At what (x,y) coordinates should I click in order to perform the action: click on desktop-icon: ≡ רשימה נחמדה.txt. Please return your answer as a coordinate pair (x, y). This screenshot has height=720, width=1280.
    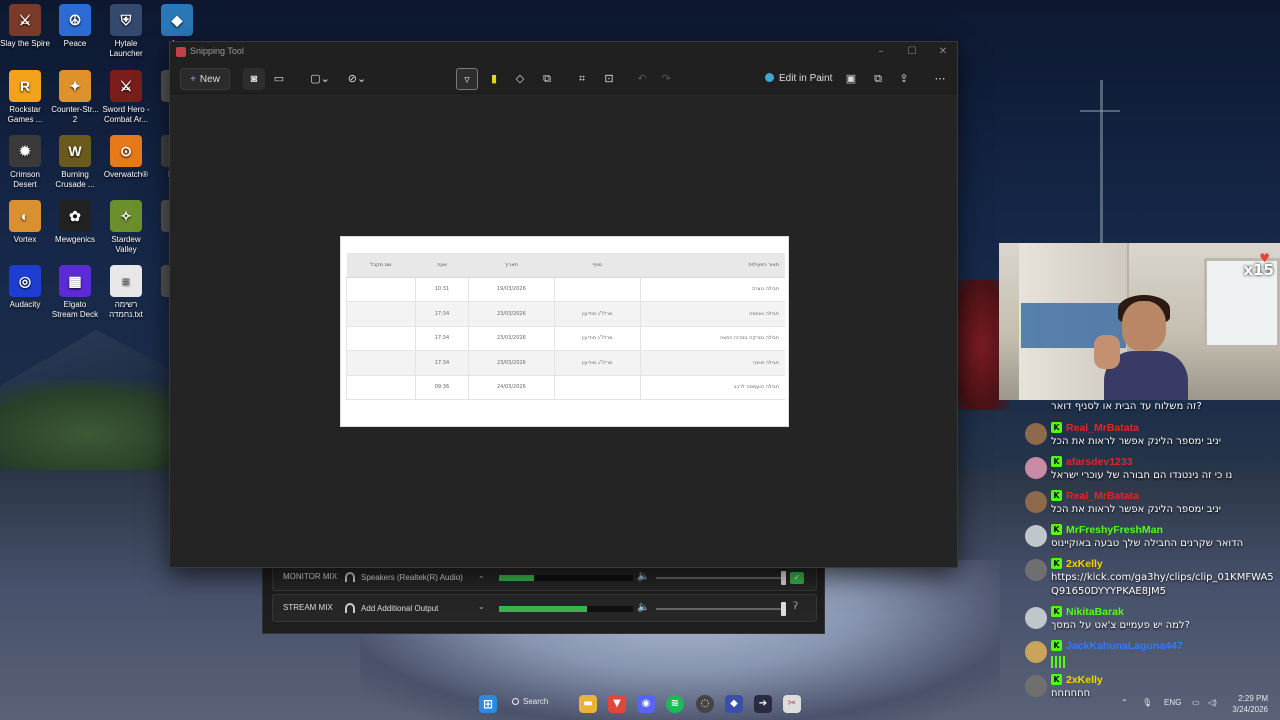
    Looking at the image, I should click on (126, 292).